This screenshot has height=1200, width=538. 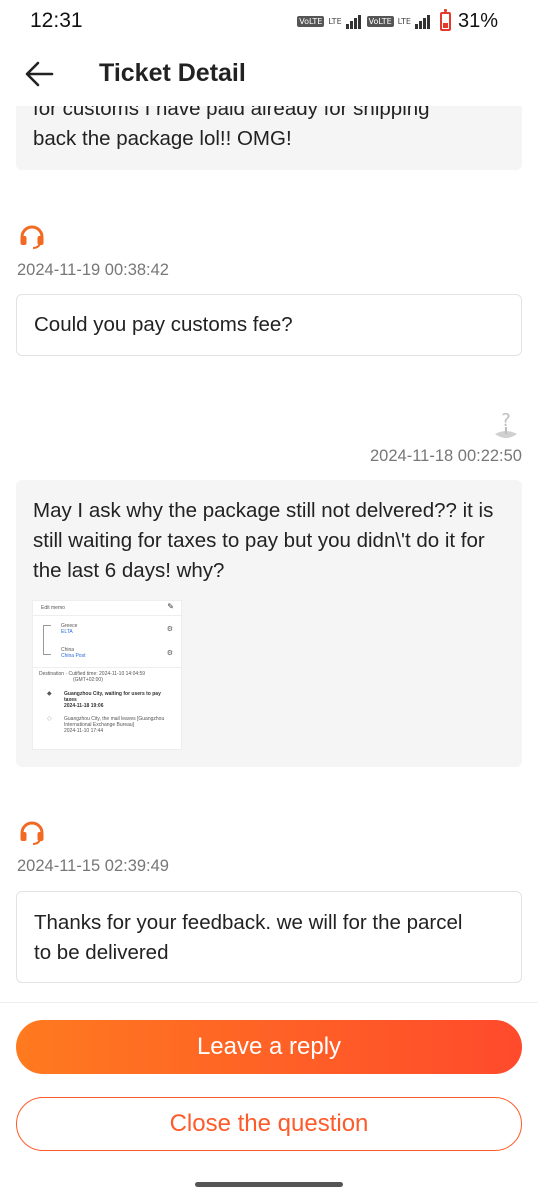 What do you see at coordinates (269, 1047) in the screenshot?
I see `leave-reply-button: Leave a reply` at bounding box center [269, 1047].